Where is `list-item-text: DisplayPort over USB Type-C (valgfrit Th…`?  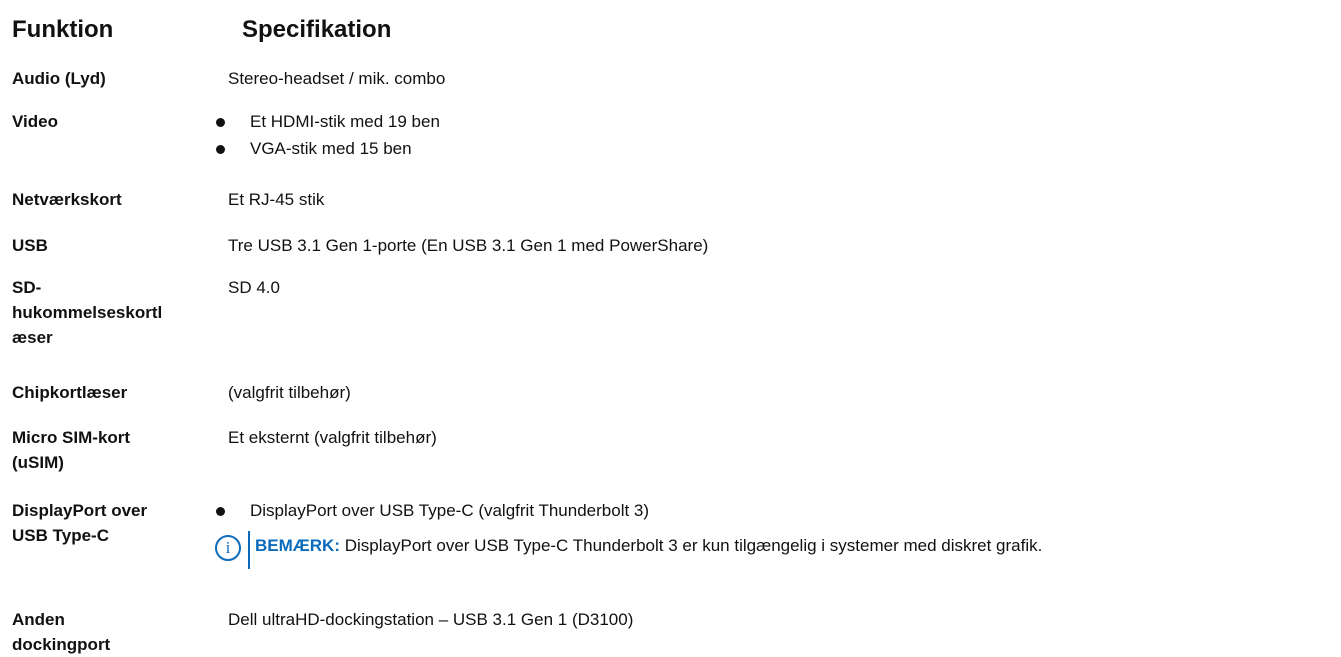
list-item-text: DisplayPort over USB Type-C (valgfrit Th… is located at coordinates (450, 510).